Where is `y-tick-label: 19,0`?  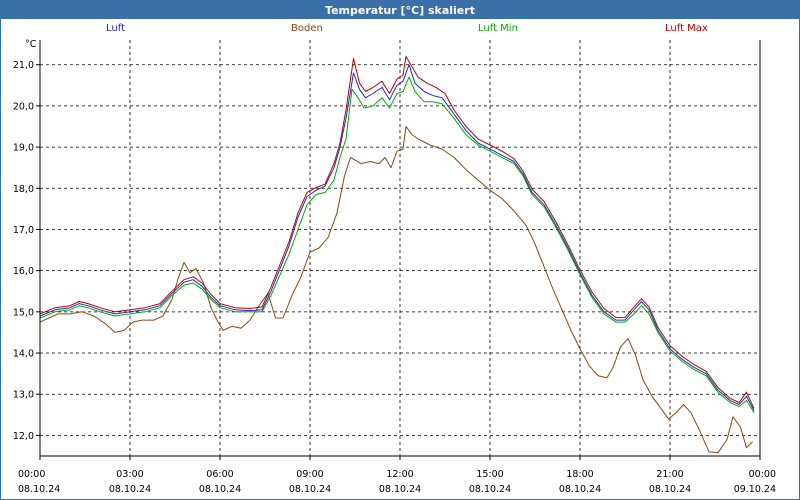
y-tick-label: 19,0 is located at coordinates (23, 148).